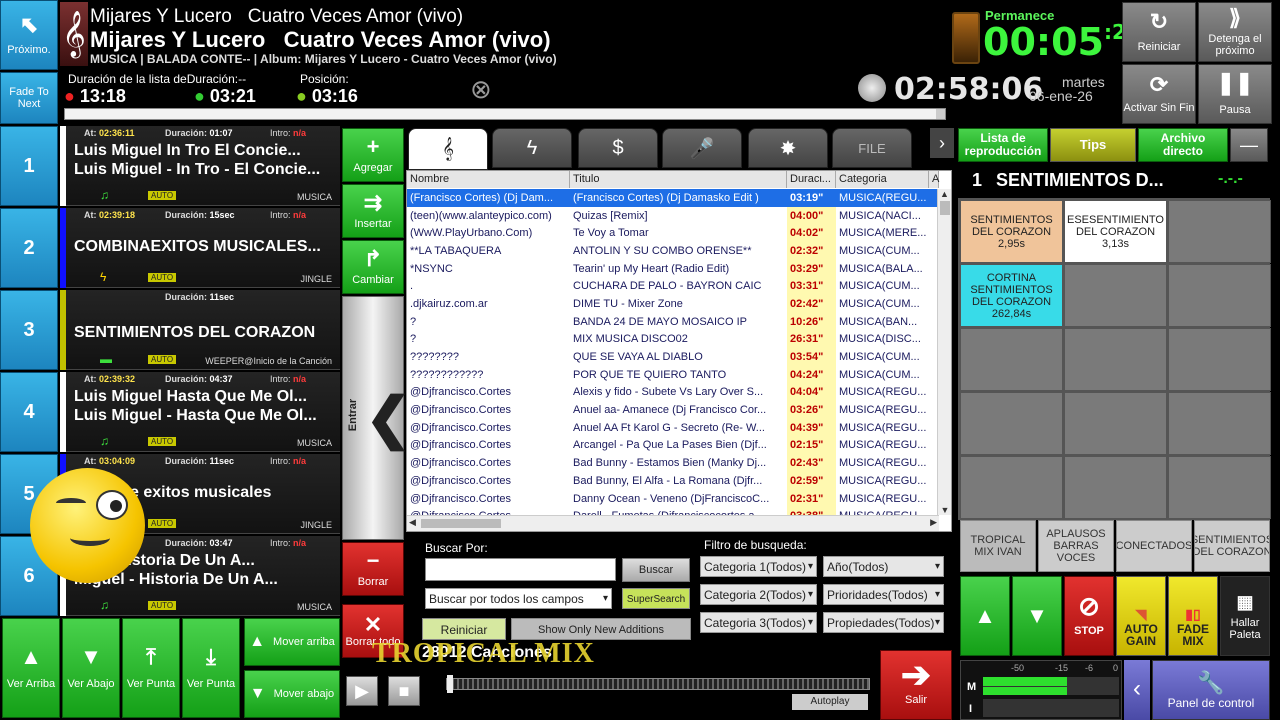 The width and height of the screenshot is (1280, 720). What do you see at coordinates (1115, 231) in the screenshot?
I see `cart-slot: ESESENTIMIENTO DEL CORAZON 3,13s` at bounding box center [1115, 231].